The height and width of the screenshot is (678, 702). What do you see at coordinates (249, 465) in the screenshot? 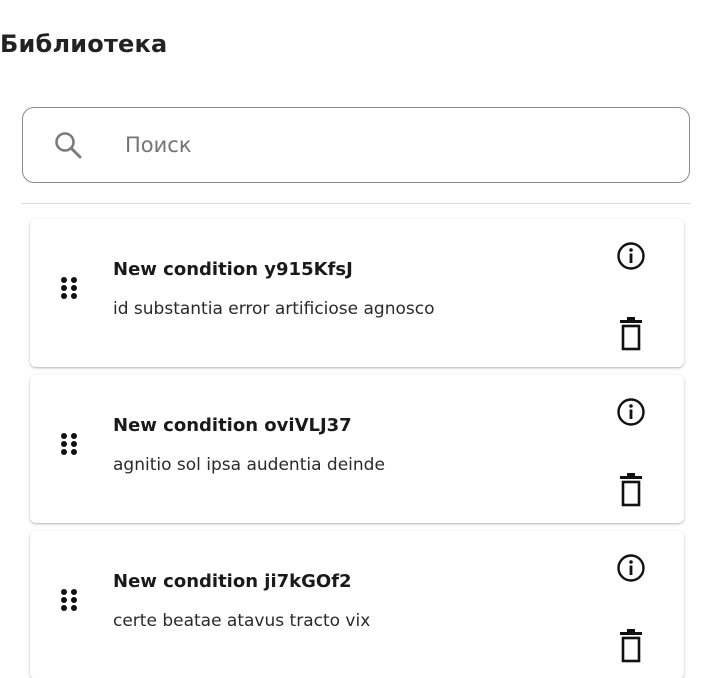
I see `condition-description: agnitio sol ipsa audentia deinde` at bounding box center [249, 465].